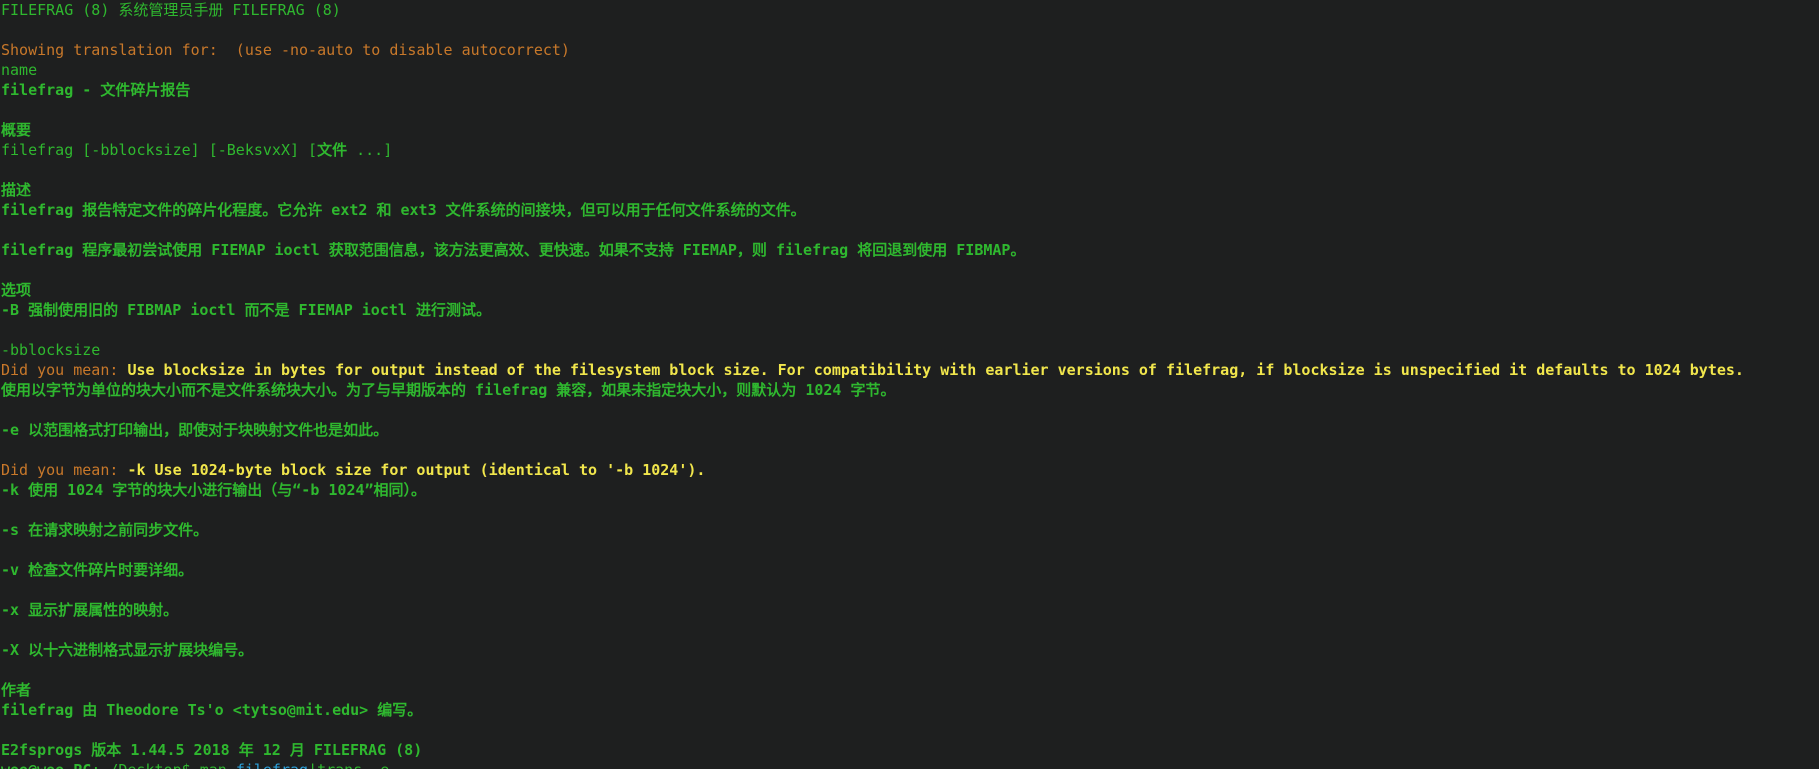 Image resolution: width=1819 pixels, height=769 pixels. Describe the element at coordinates (105, 530) in the screenshot. I see `option-s: -s 在请求映射之前同步文件。` at that location.